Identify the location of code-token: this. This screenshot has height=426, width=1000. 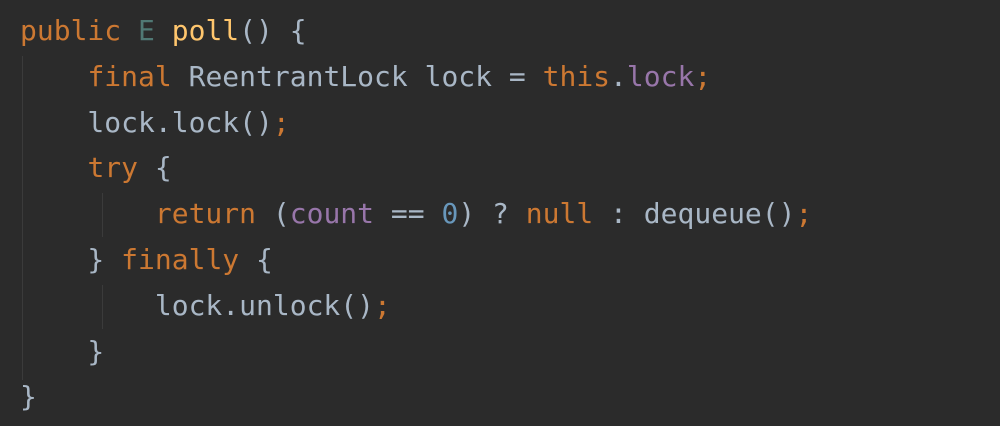
(576, 76).